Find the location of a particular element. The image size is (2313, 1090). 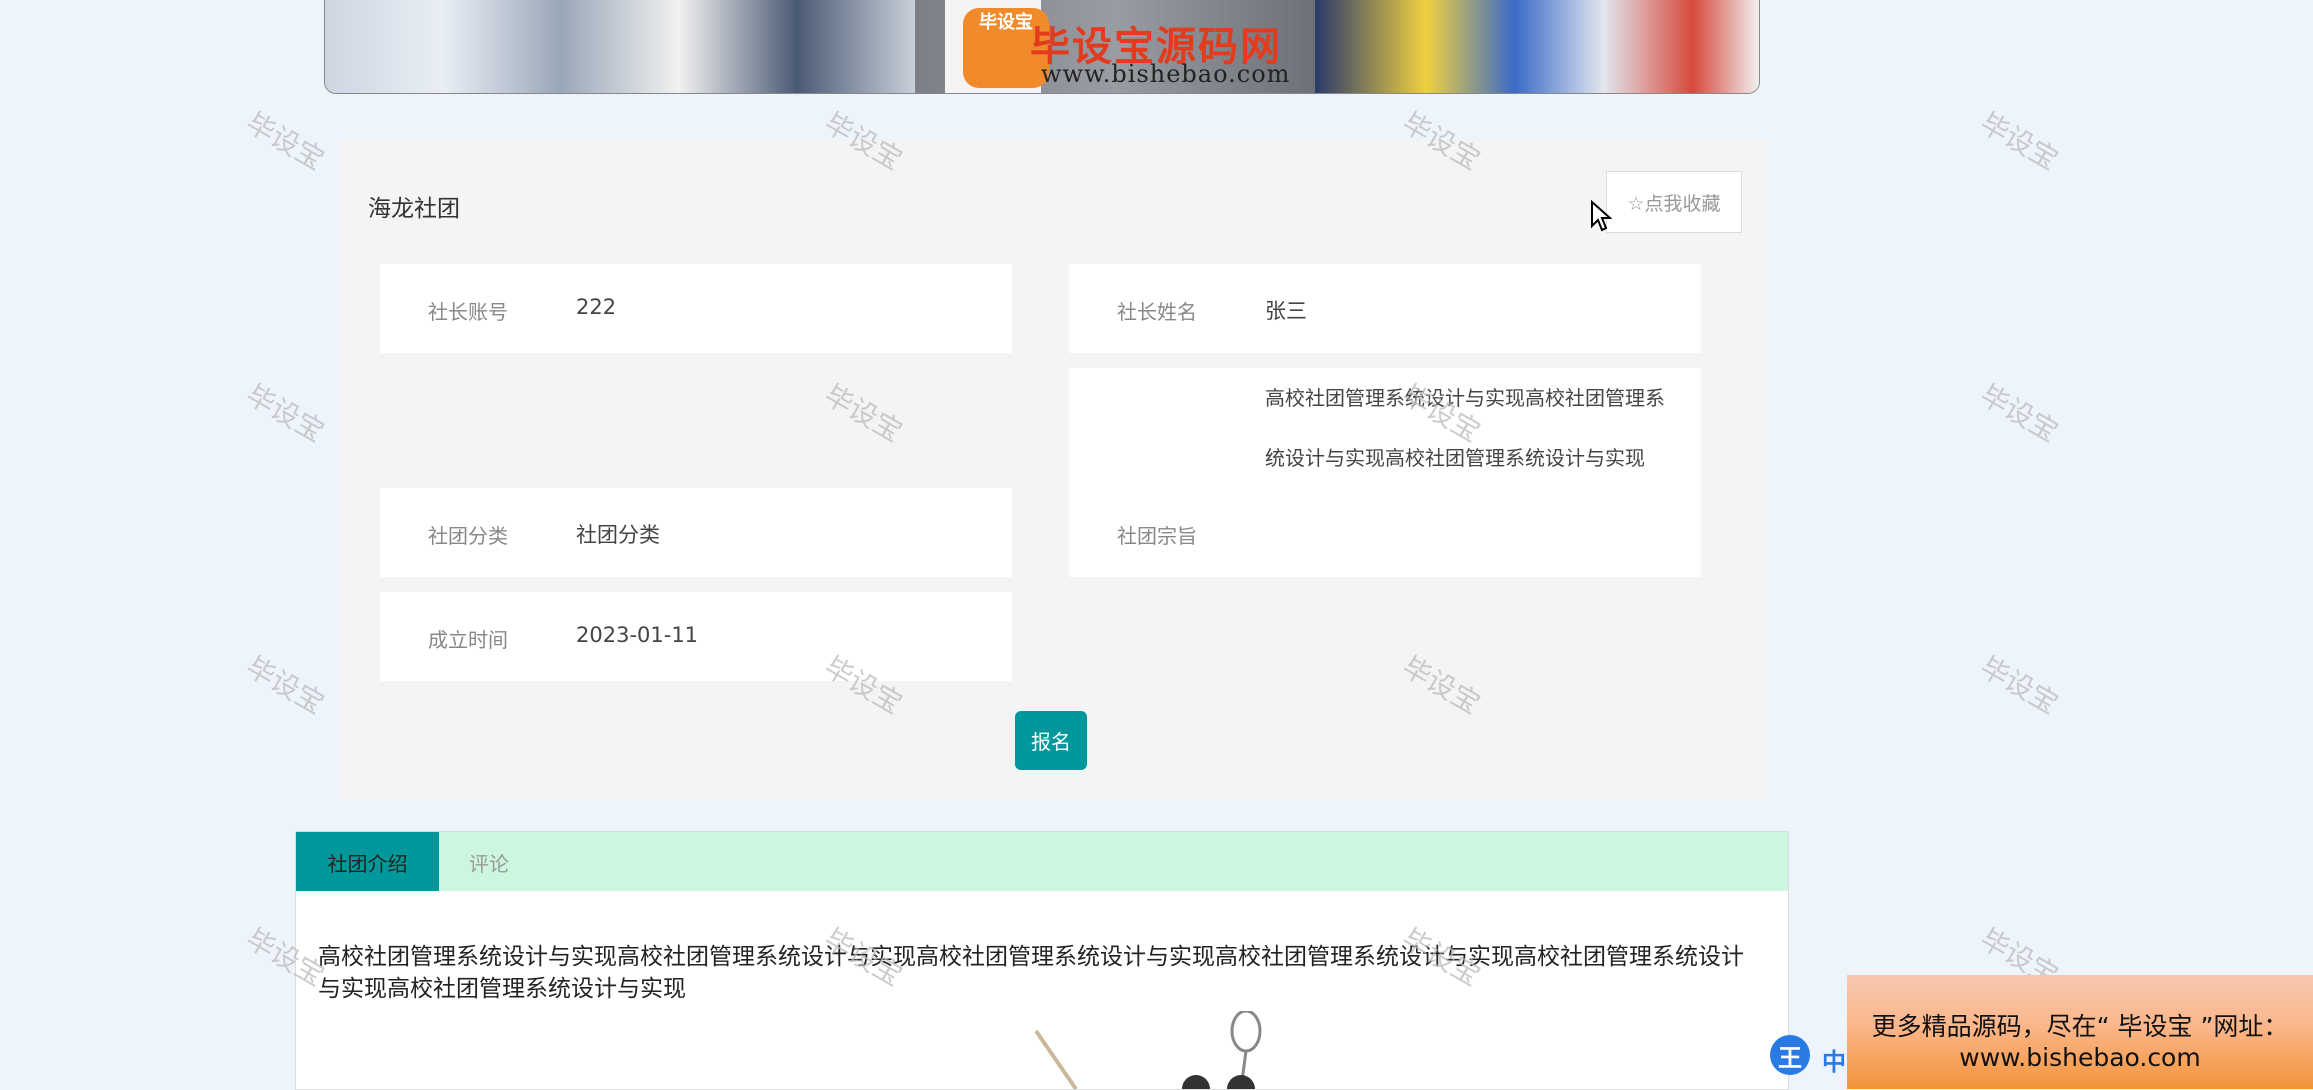

field-label: 成立时间 is located at coordinates (468, 640).